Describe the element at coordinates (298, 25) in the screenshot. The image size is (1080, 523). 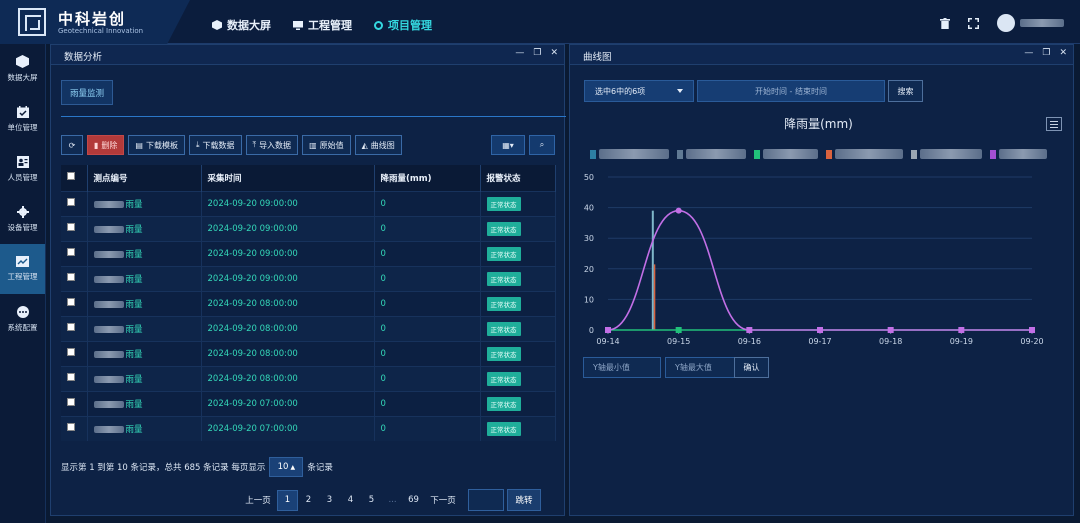
I see `monitor-icon` at that location.